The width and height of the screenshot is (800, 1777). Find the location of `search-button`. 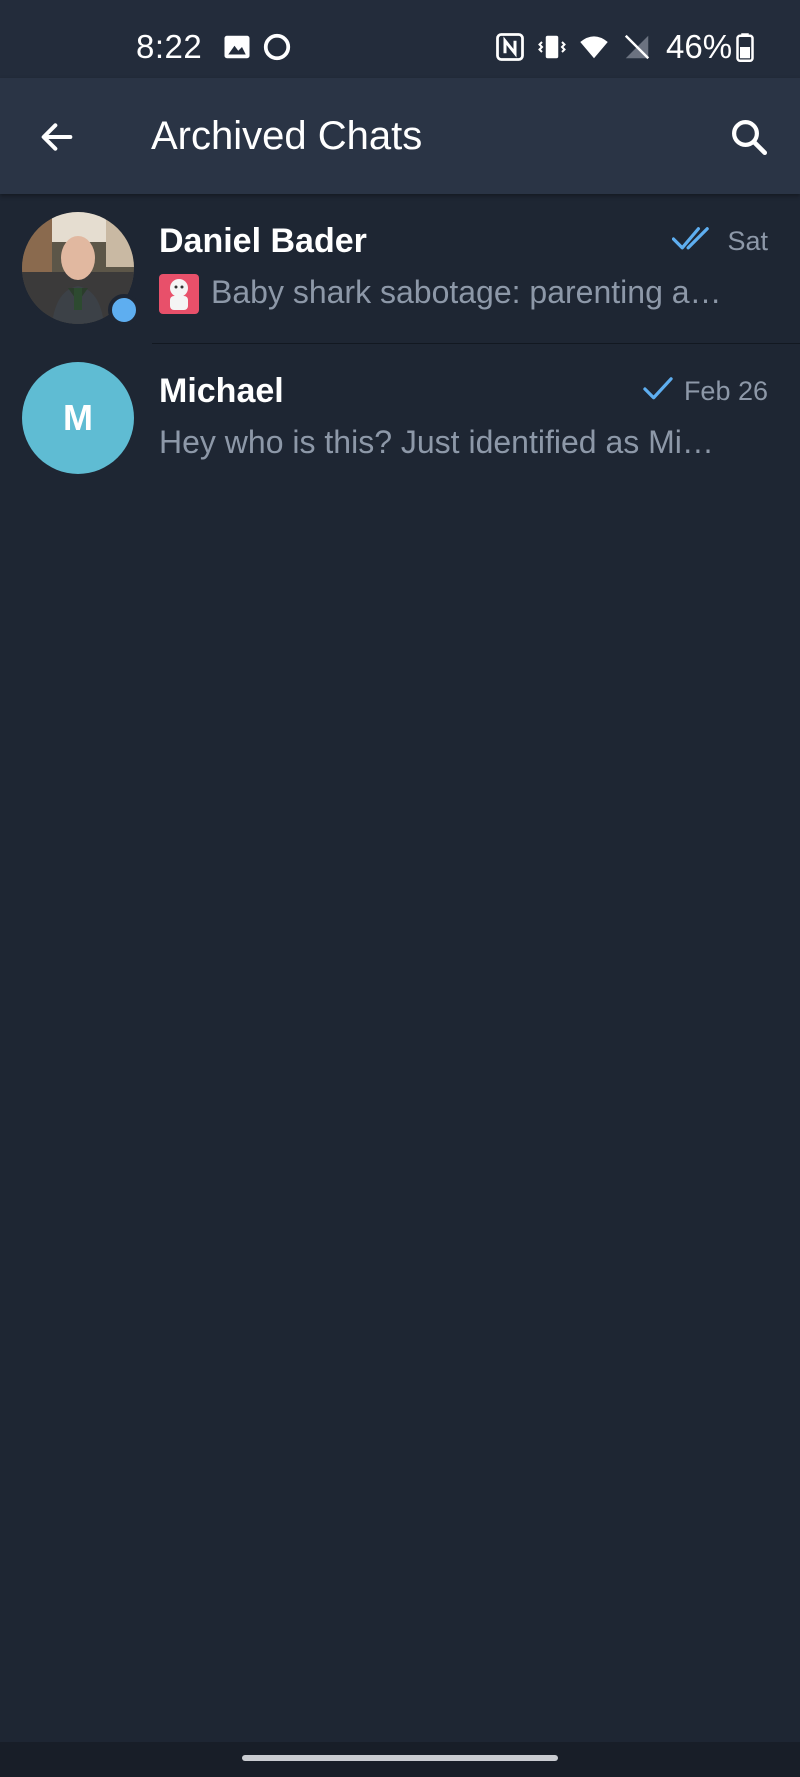

search-button is located at coordinates (749, 137).